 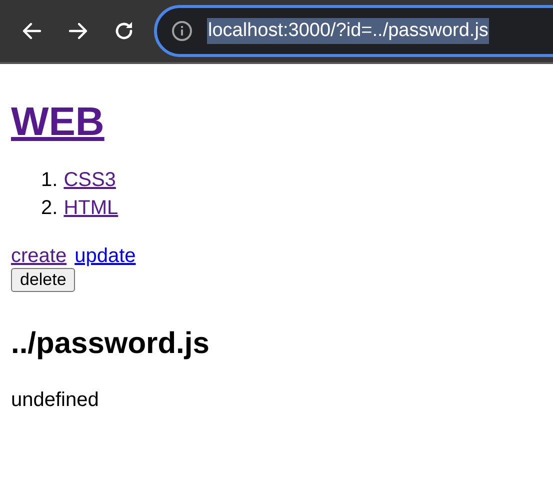 I want to click on url-text: localhost:3000/?id=../password.js, so click(x=348, y=31).